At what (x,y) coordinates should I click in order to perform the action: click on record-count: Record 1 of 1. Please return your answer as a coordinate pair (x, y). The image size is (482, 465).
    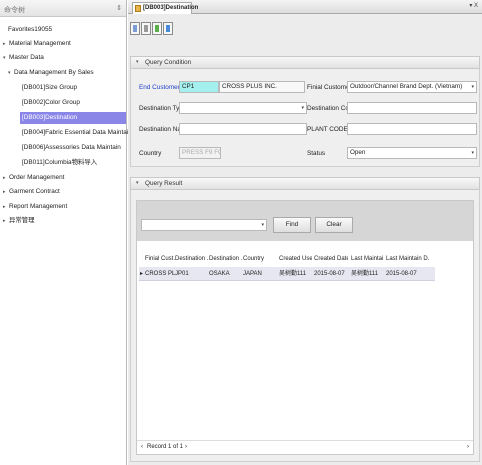
    Looking at the image, I should click on (165, 447).